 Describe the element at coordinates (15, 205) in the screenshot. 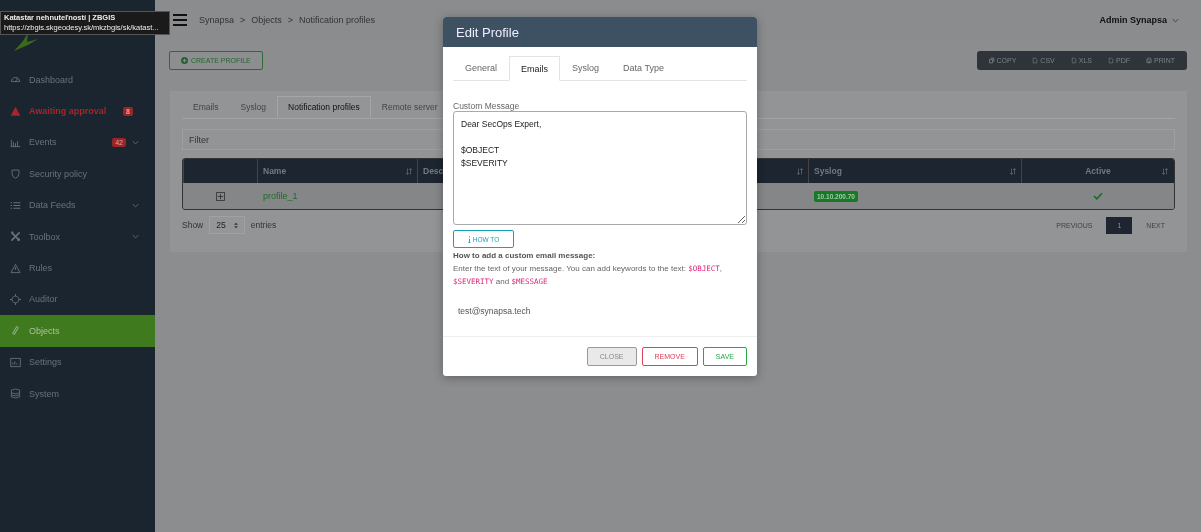

I see `list-icon` at that location.